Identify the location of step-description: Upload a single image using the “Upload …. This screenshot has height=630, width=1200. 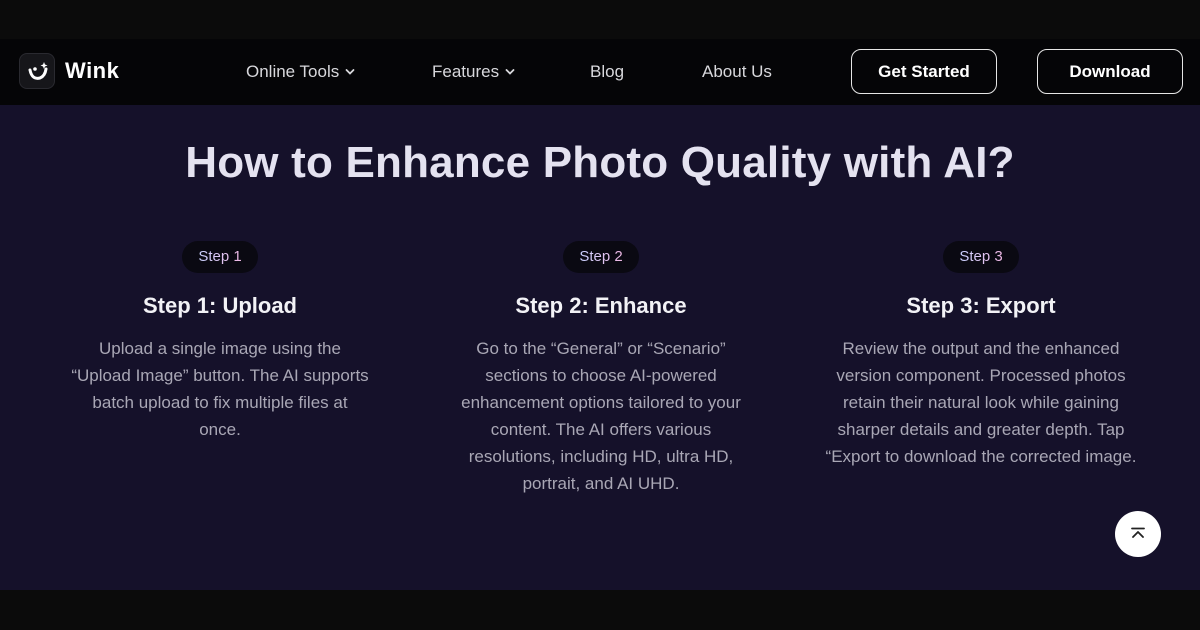
(220, 389).